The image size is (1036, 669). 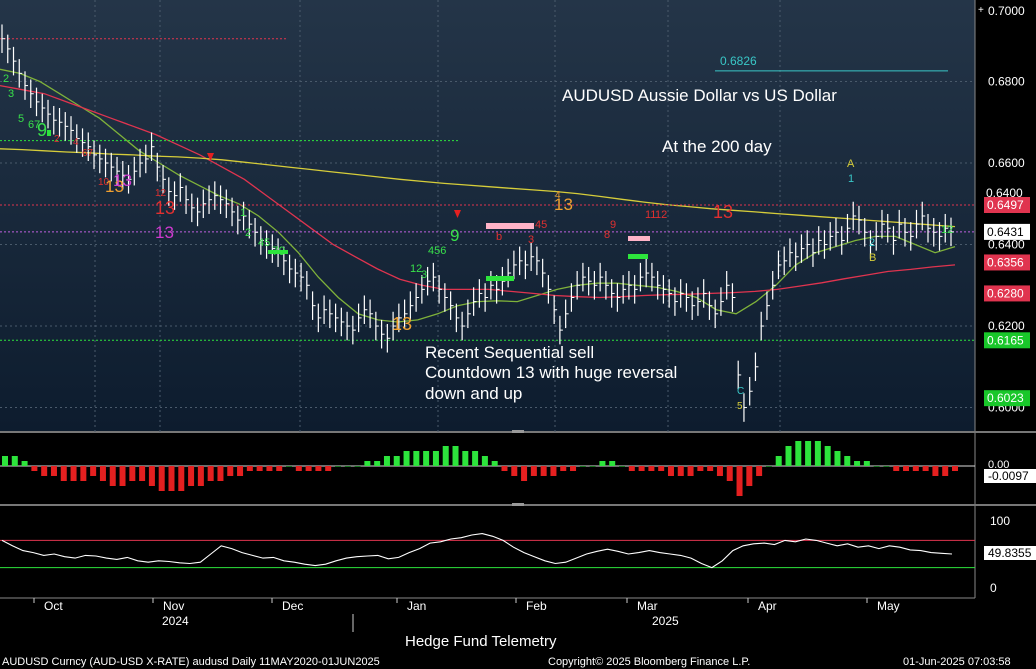 I want to click on count-marker: 3, so click(x=424, y=275).